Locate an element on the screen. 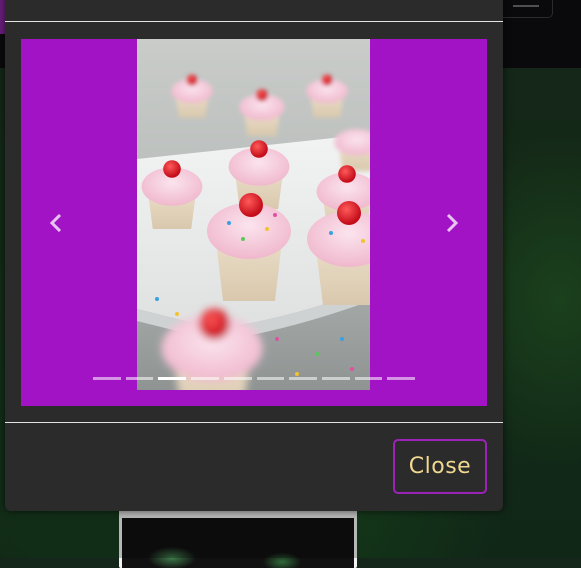  modal-footer-divider is located at coordinates (254, 422).